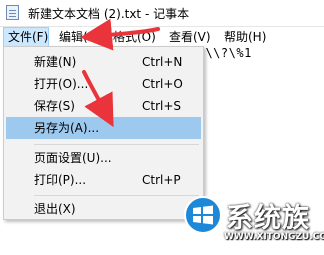 This screenshot has width=324, height=255. What do you see at coordinates (203, 215) in the screenshot?
I see `windows-logo-icon` at bounding box center [203, 215].